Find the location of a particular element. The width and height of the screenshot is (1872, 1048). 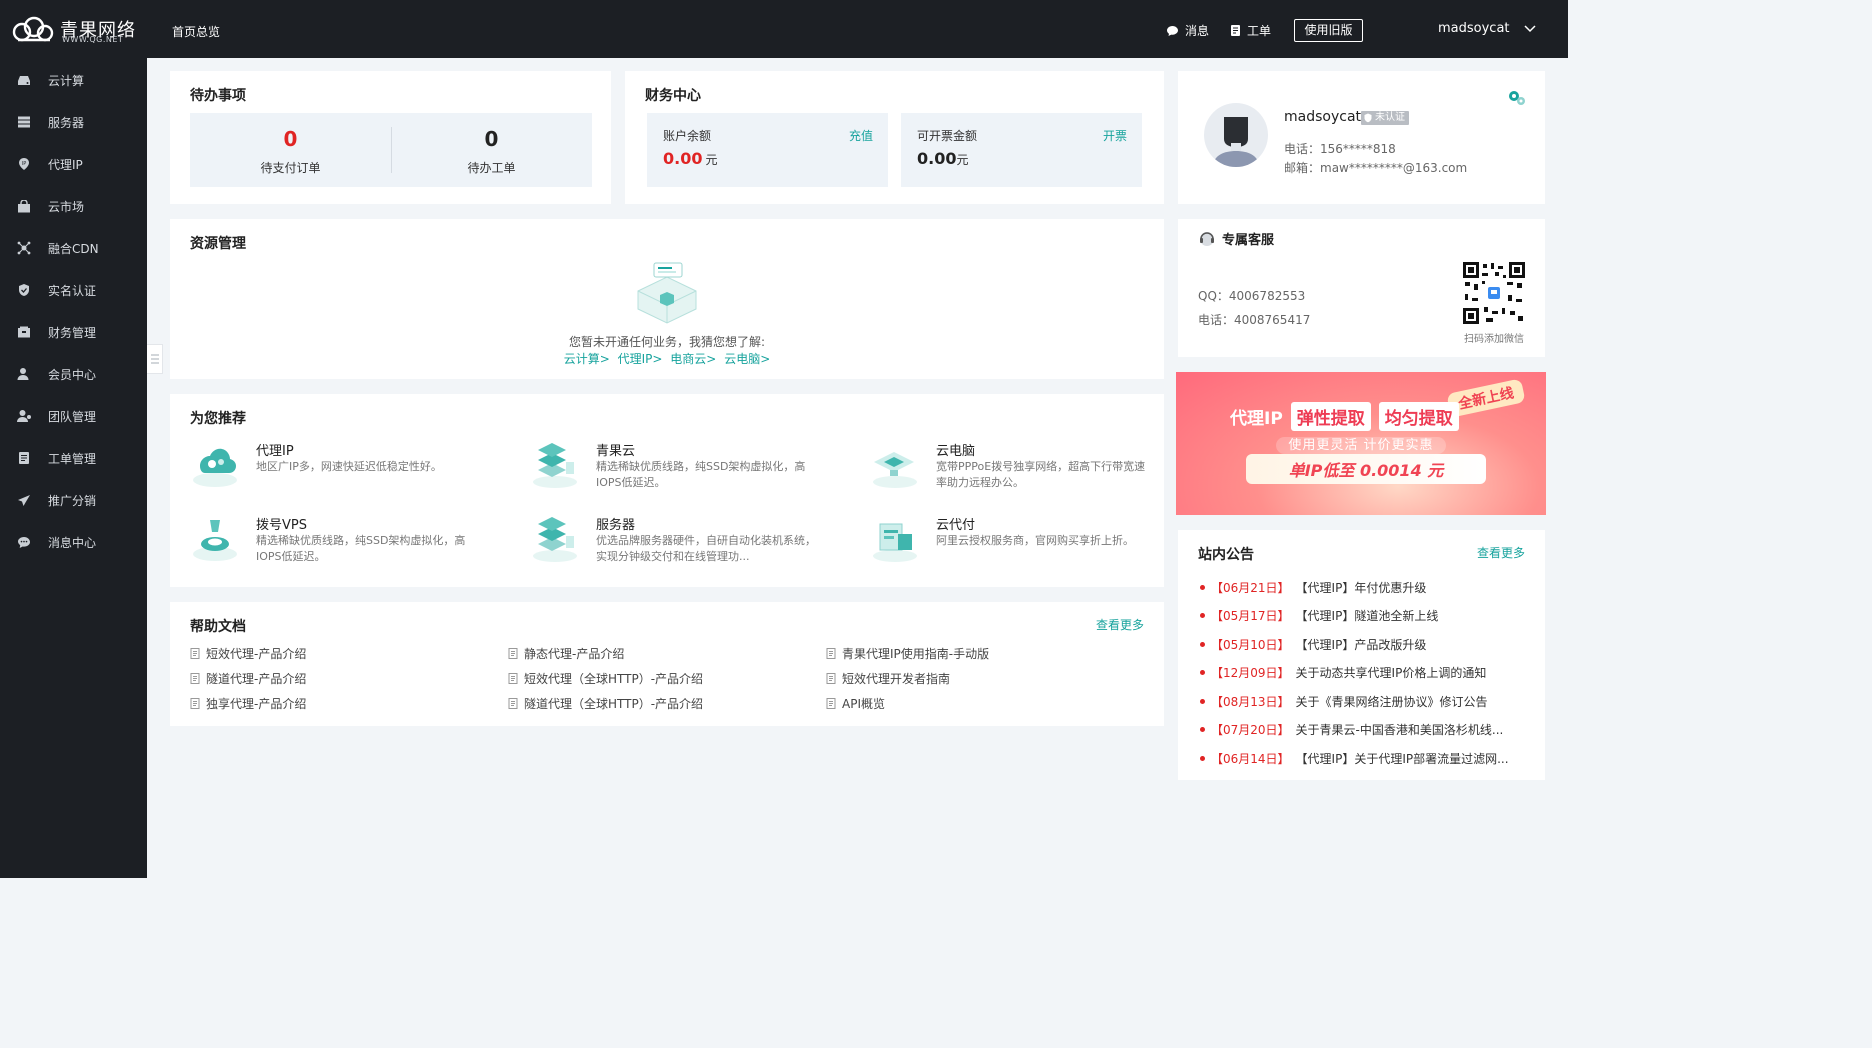

server-rack-icon is located at coordinates (555, 539).